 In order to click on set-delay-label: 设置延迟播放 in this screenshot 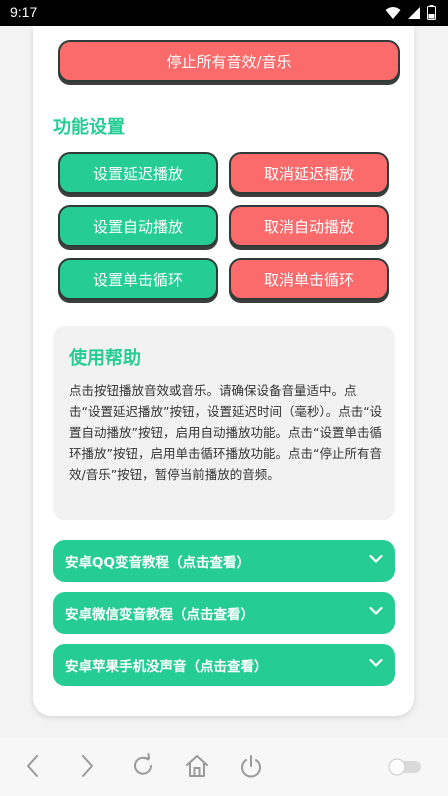, I will do `click(137, 173)`.